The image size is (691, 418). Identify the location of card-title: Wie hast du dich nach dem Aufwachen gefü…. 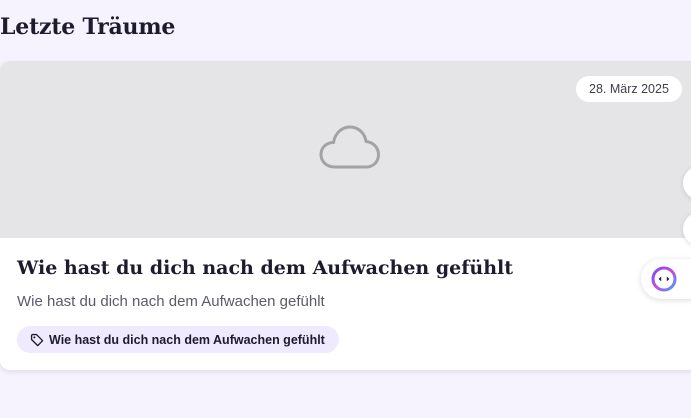
(265, 268).